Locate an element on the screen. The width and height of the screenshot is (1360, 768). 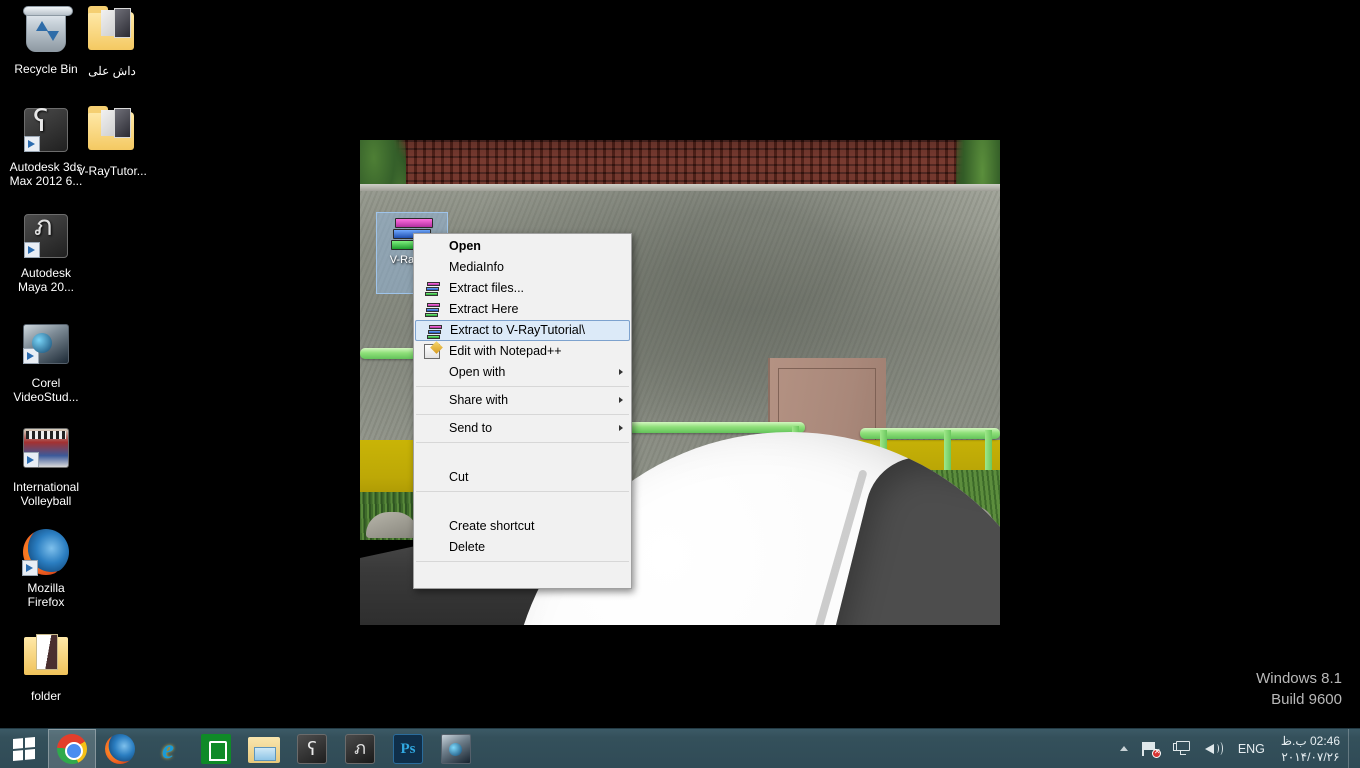
menu-item-extract-to-folder: Extract to V-RayTutorial\ is located at coordinates (522, 330).